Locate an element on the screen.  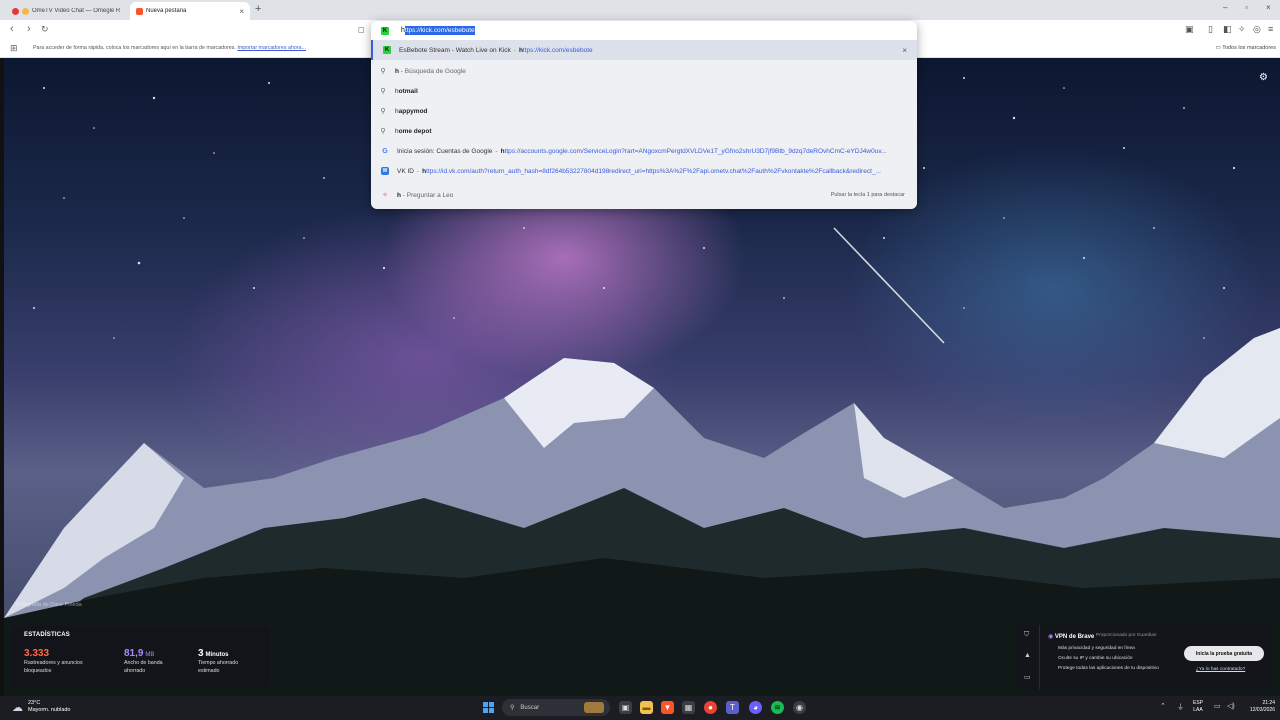
wallet-icon: ▣ is located at coordinates (1189, 29).